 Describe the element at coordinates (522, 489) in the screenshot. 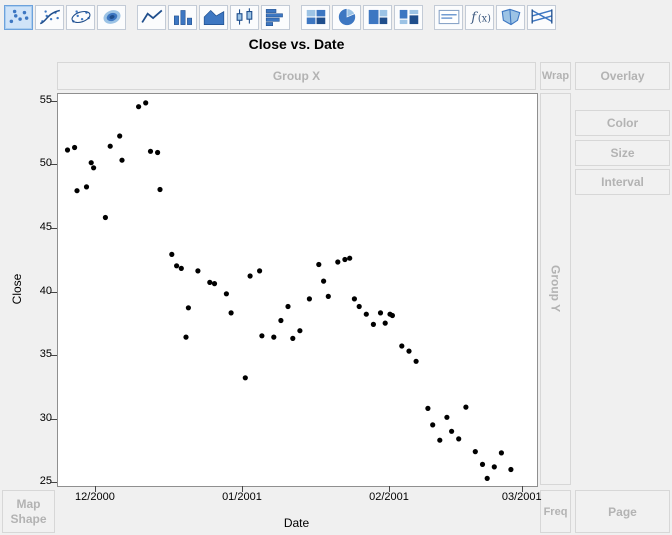

I see `x-tick-mark` at that location.